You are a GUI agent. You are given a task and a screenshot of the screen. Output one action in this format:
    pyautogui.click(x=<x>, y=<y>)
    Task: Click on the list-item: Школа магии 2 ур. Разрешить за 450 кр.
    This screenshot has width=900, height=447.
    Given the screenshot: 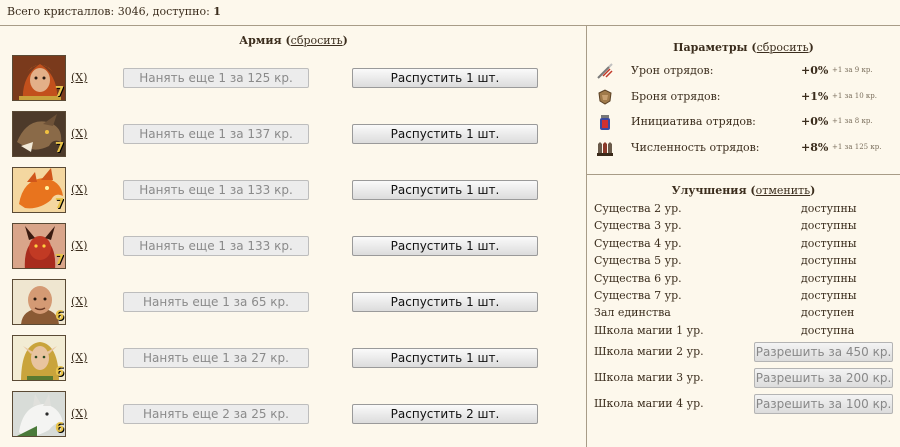 What is the action you would take?
    pyautogui.click(x=743, y=352)
    